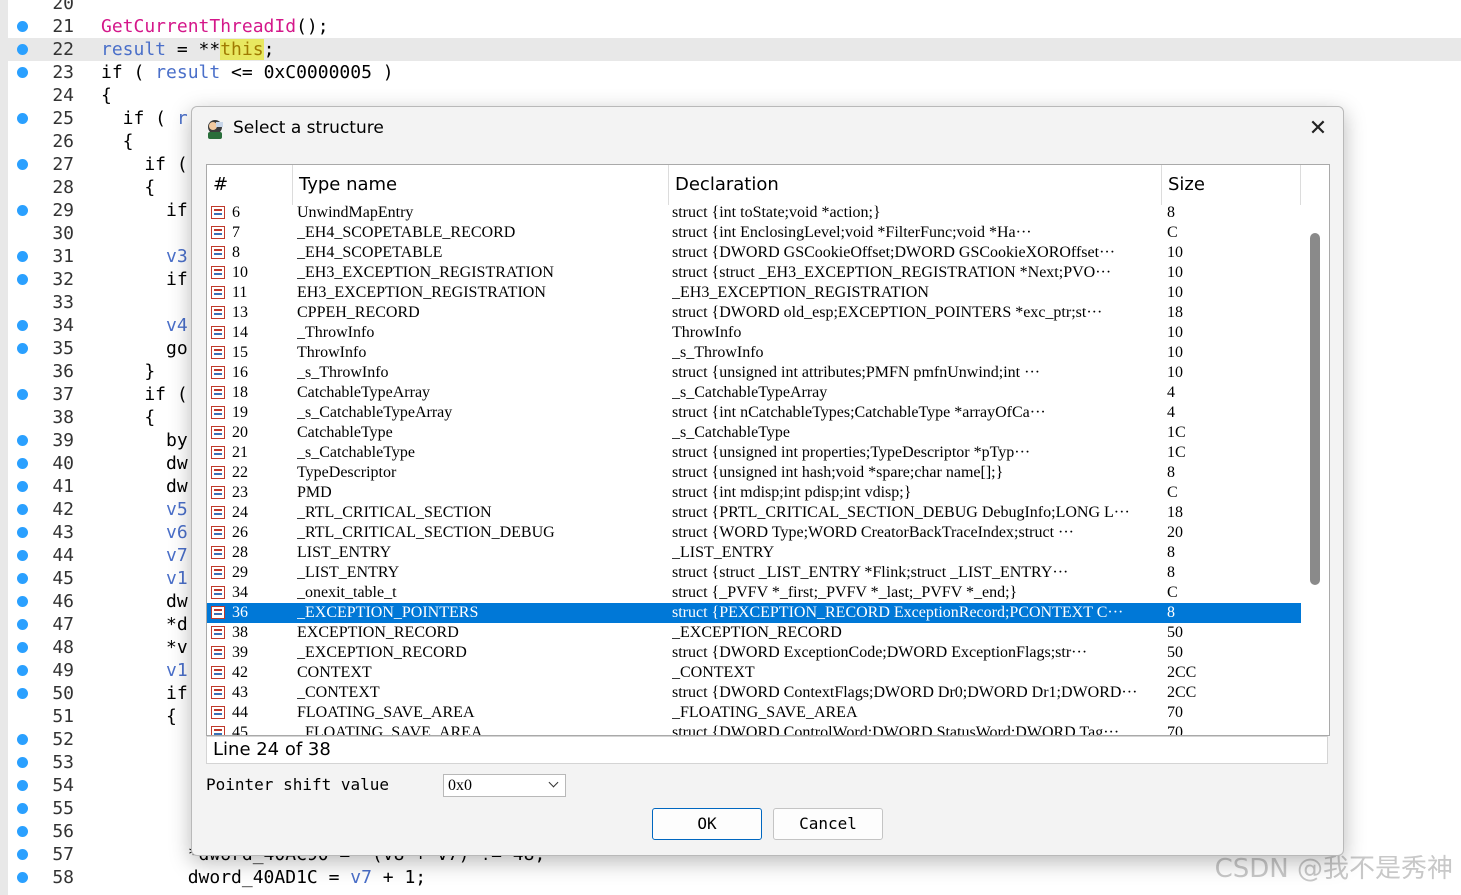 Image resolution: width=1461 pixels, height=895 pixels. What do you see at coordinates (730, 95) in the screenshot?
I see `code-line: 24 {` at bounding box center [730, 95].